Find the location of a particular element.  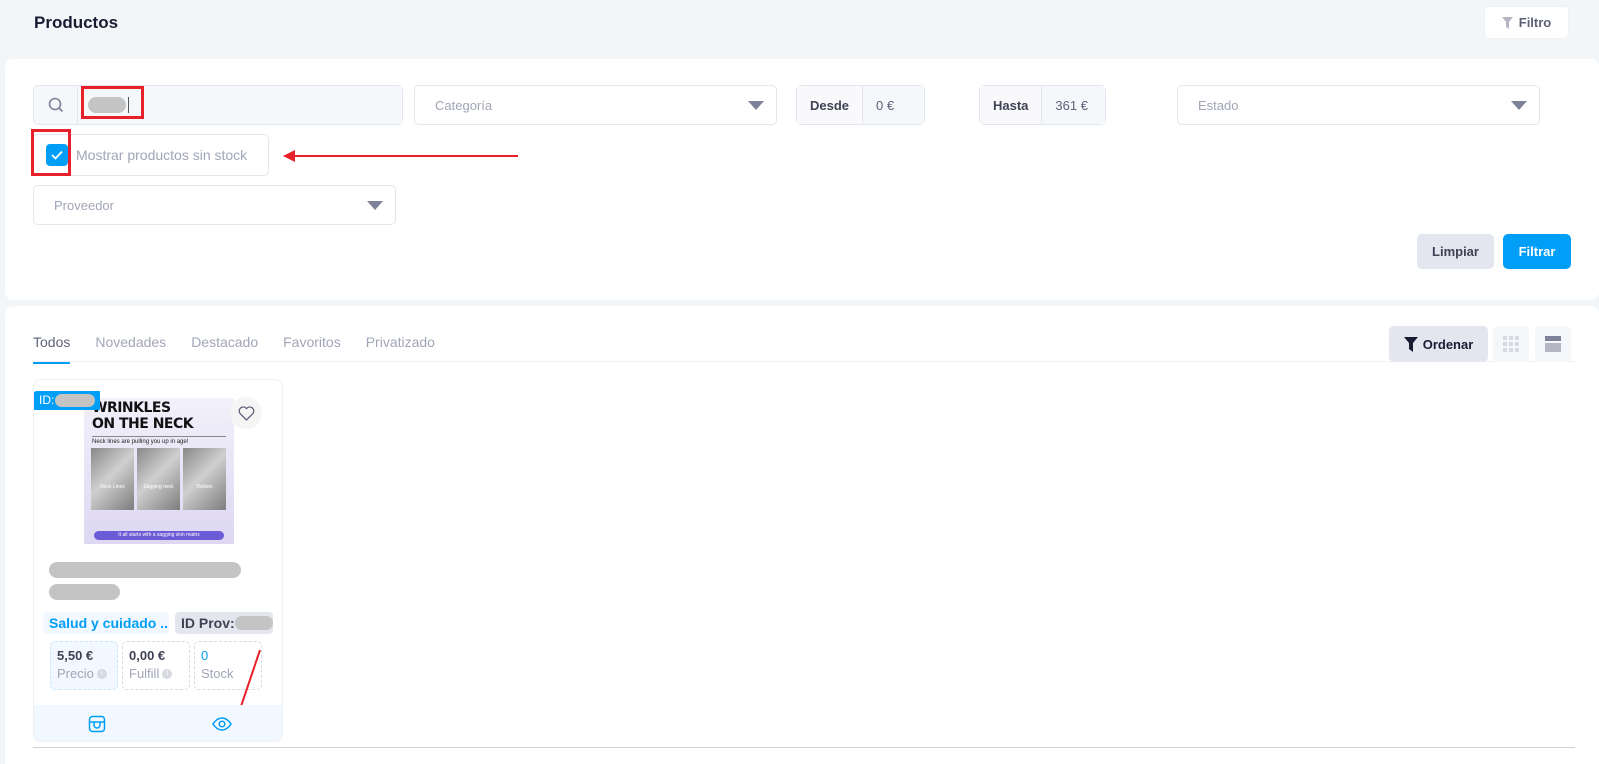

filter-toggle-label: Filtro is located at coordinates (1535, 22).